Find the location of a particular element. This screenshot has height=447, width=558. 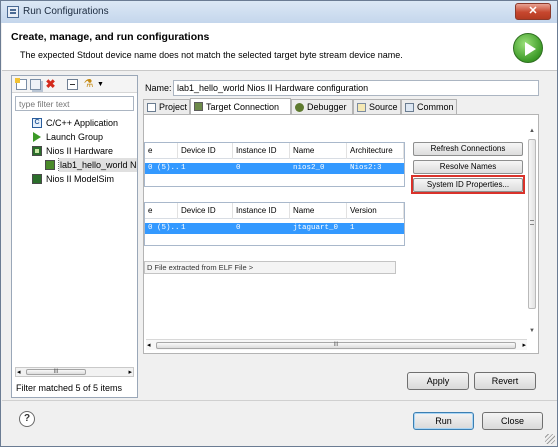

tree-item-nios-ii-modelsim: Nios II ModelSim is located at coordinates (74, 179).